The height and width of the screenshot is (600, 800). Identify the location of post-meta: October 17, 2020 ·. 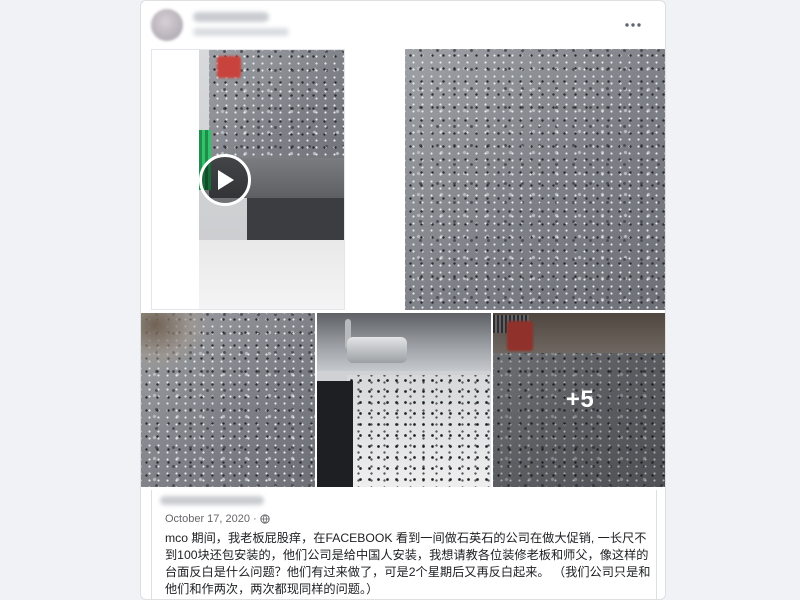
(217, 519).